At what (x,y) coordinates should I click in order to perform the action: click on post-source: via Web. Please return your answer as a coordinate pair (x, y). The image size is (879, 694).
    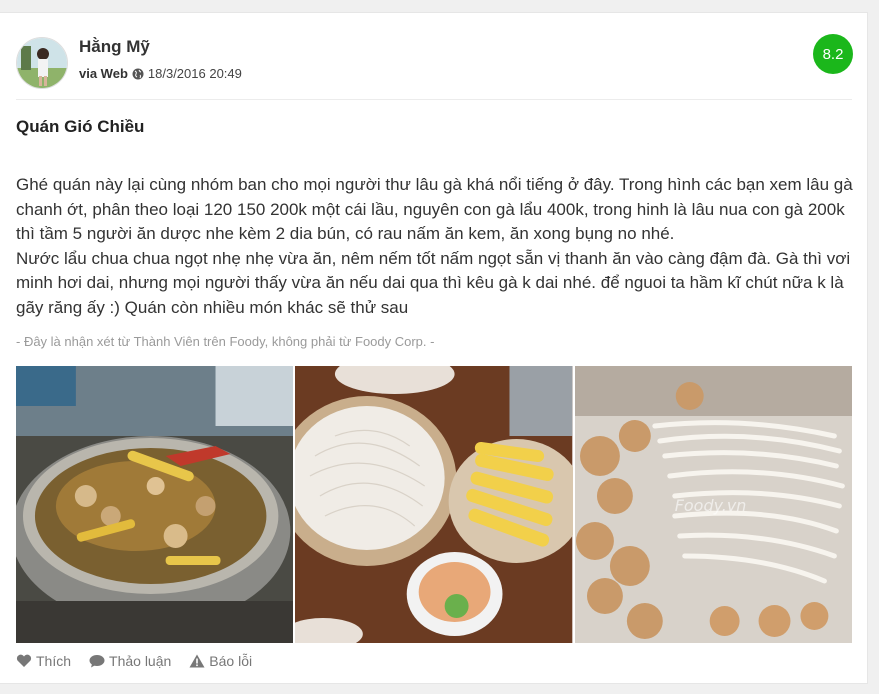
    Looking at the image, I should click on (103, 73).